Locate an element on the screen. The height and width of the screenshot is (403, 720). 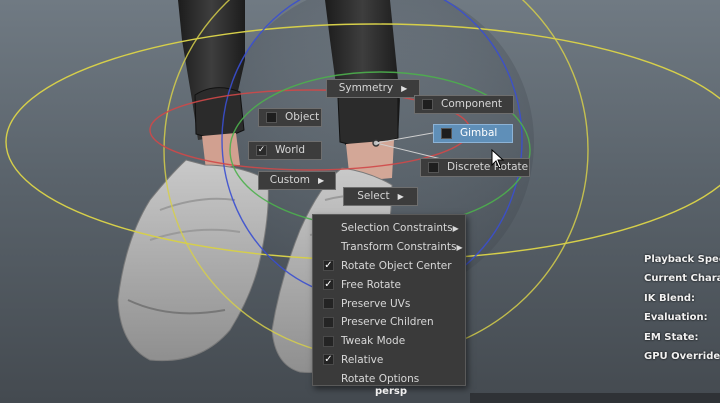
custom-menu-item: Custom ▶ is located at coordinates (297, 180).